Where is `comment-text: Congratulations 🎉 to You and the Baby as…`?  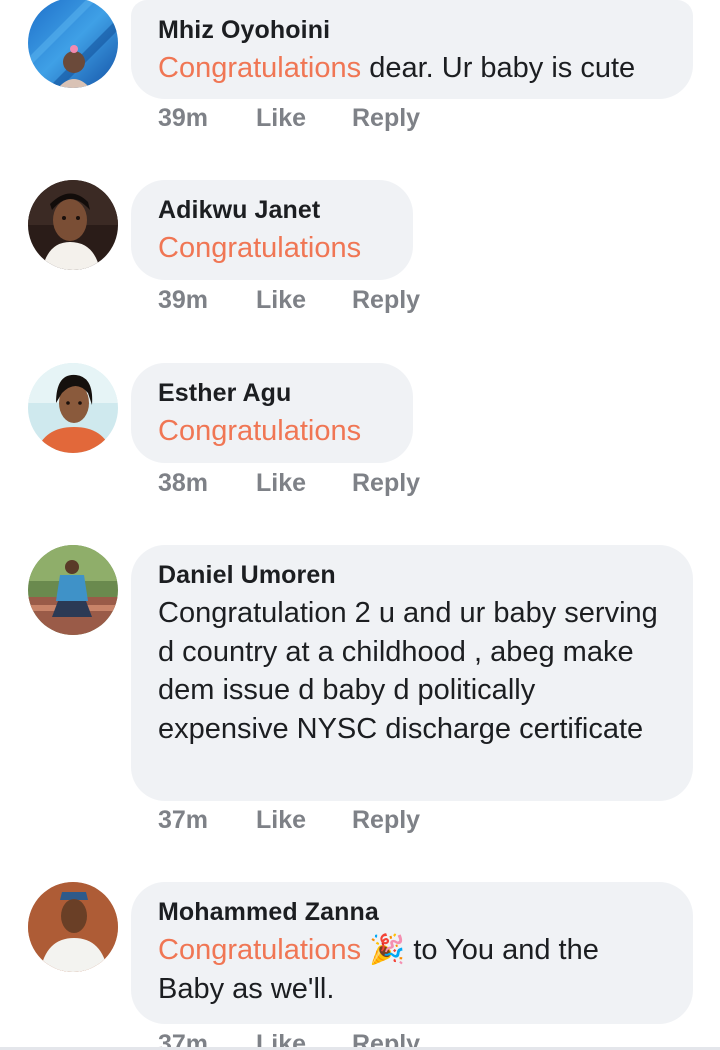 comment-text: Congratulations 🎉 to You and the Baby as… is located at coordinates (378, 969).